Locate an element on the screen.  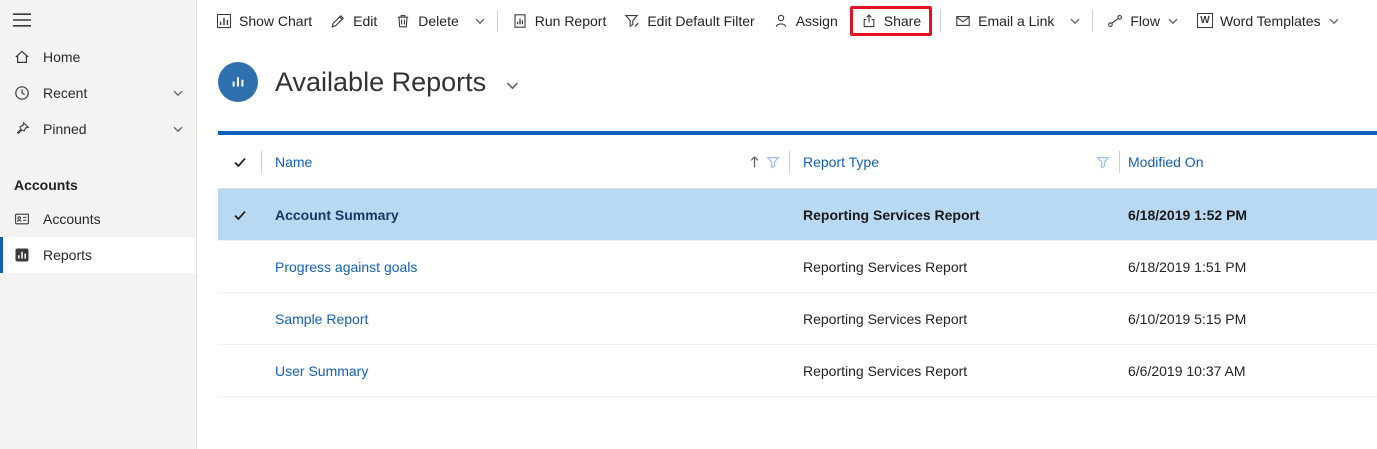
reports-icon is located at coordinates (22, 255).